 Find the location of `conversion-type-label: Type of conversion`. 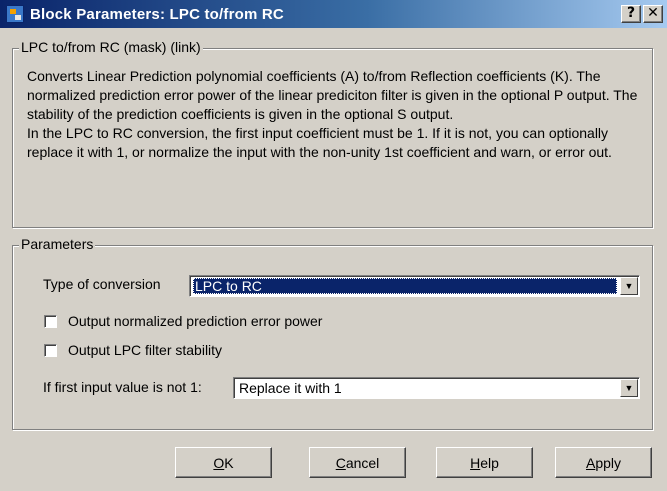

conversion-type-label: Type of conversion is located at coordinates (102, 284).